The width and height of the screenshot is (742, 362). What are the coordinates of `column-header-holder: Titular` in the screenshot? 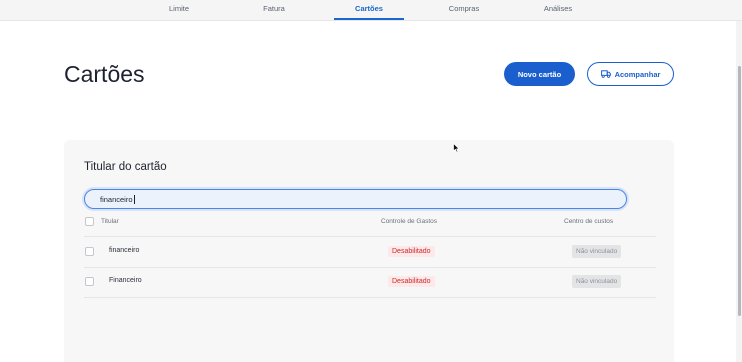 It's located at (110, 221).